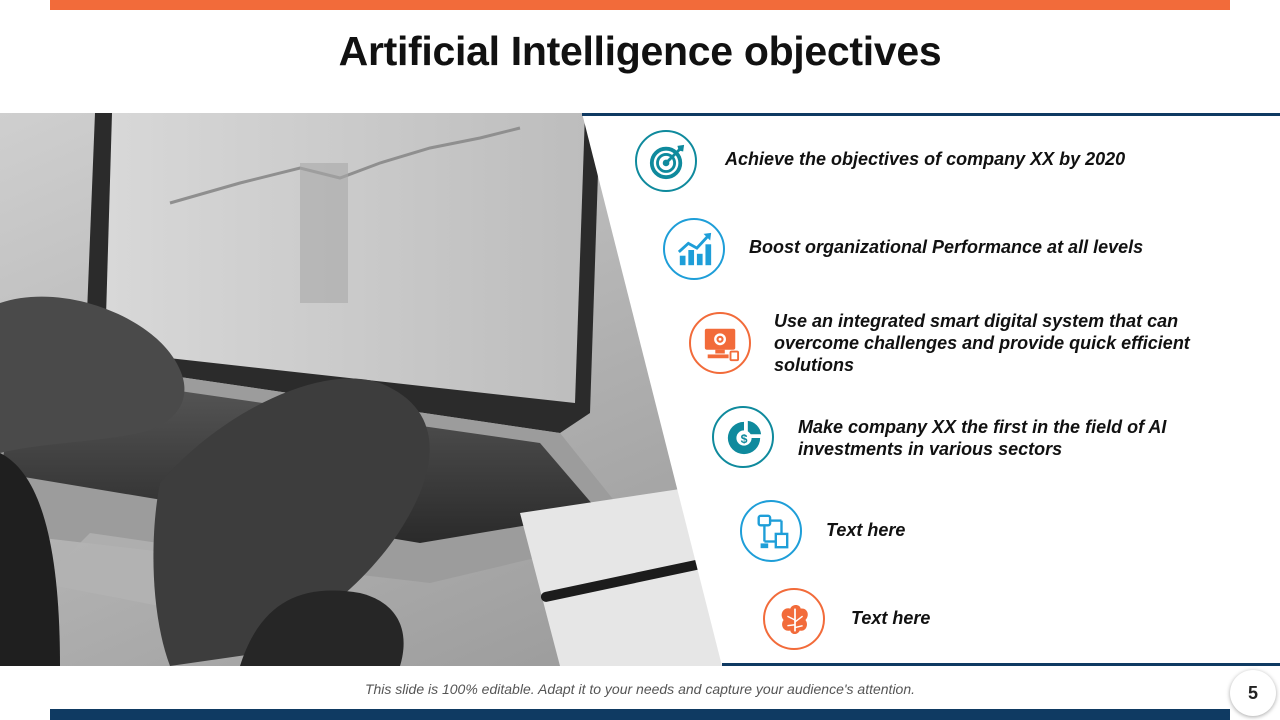  I want to click on panel-top-line, so click(931, 114).